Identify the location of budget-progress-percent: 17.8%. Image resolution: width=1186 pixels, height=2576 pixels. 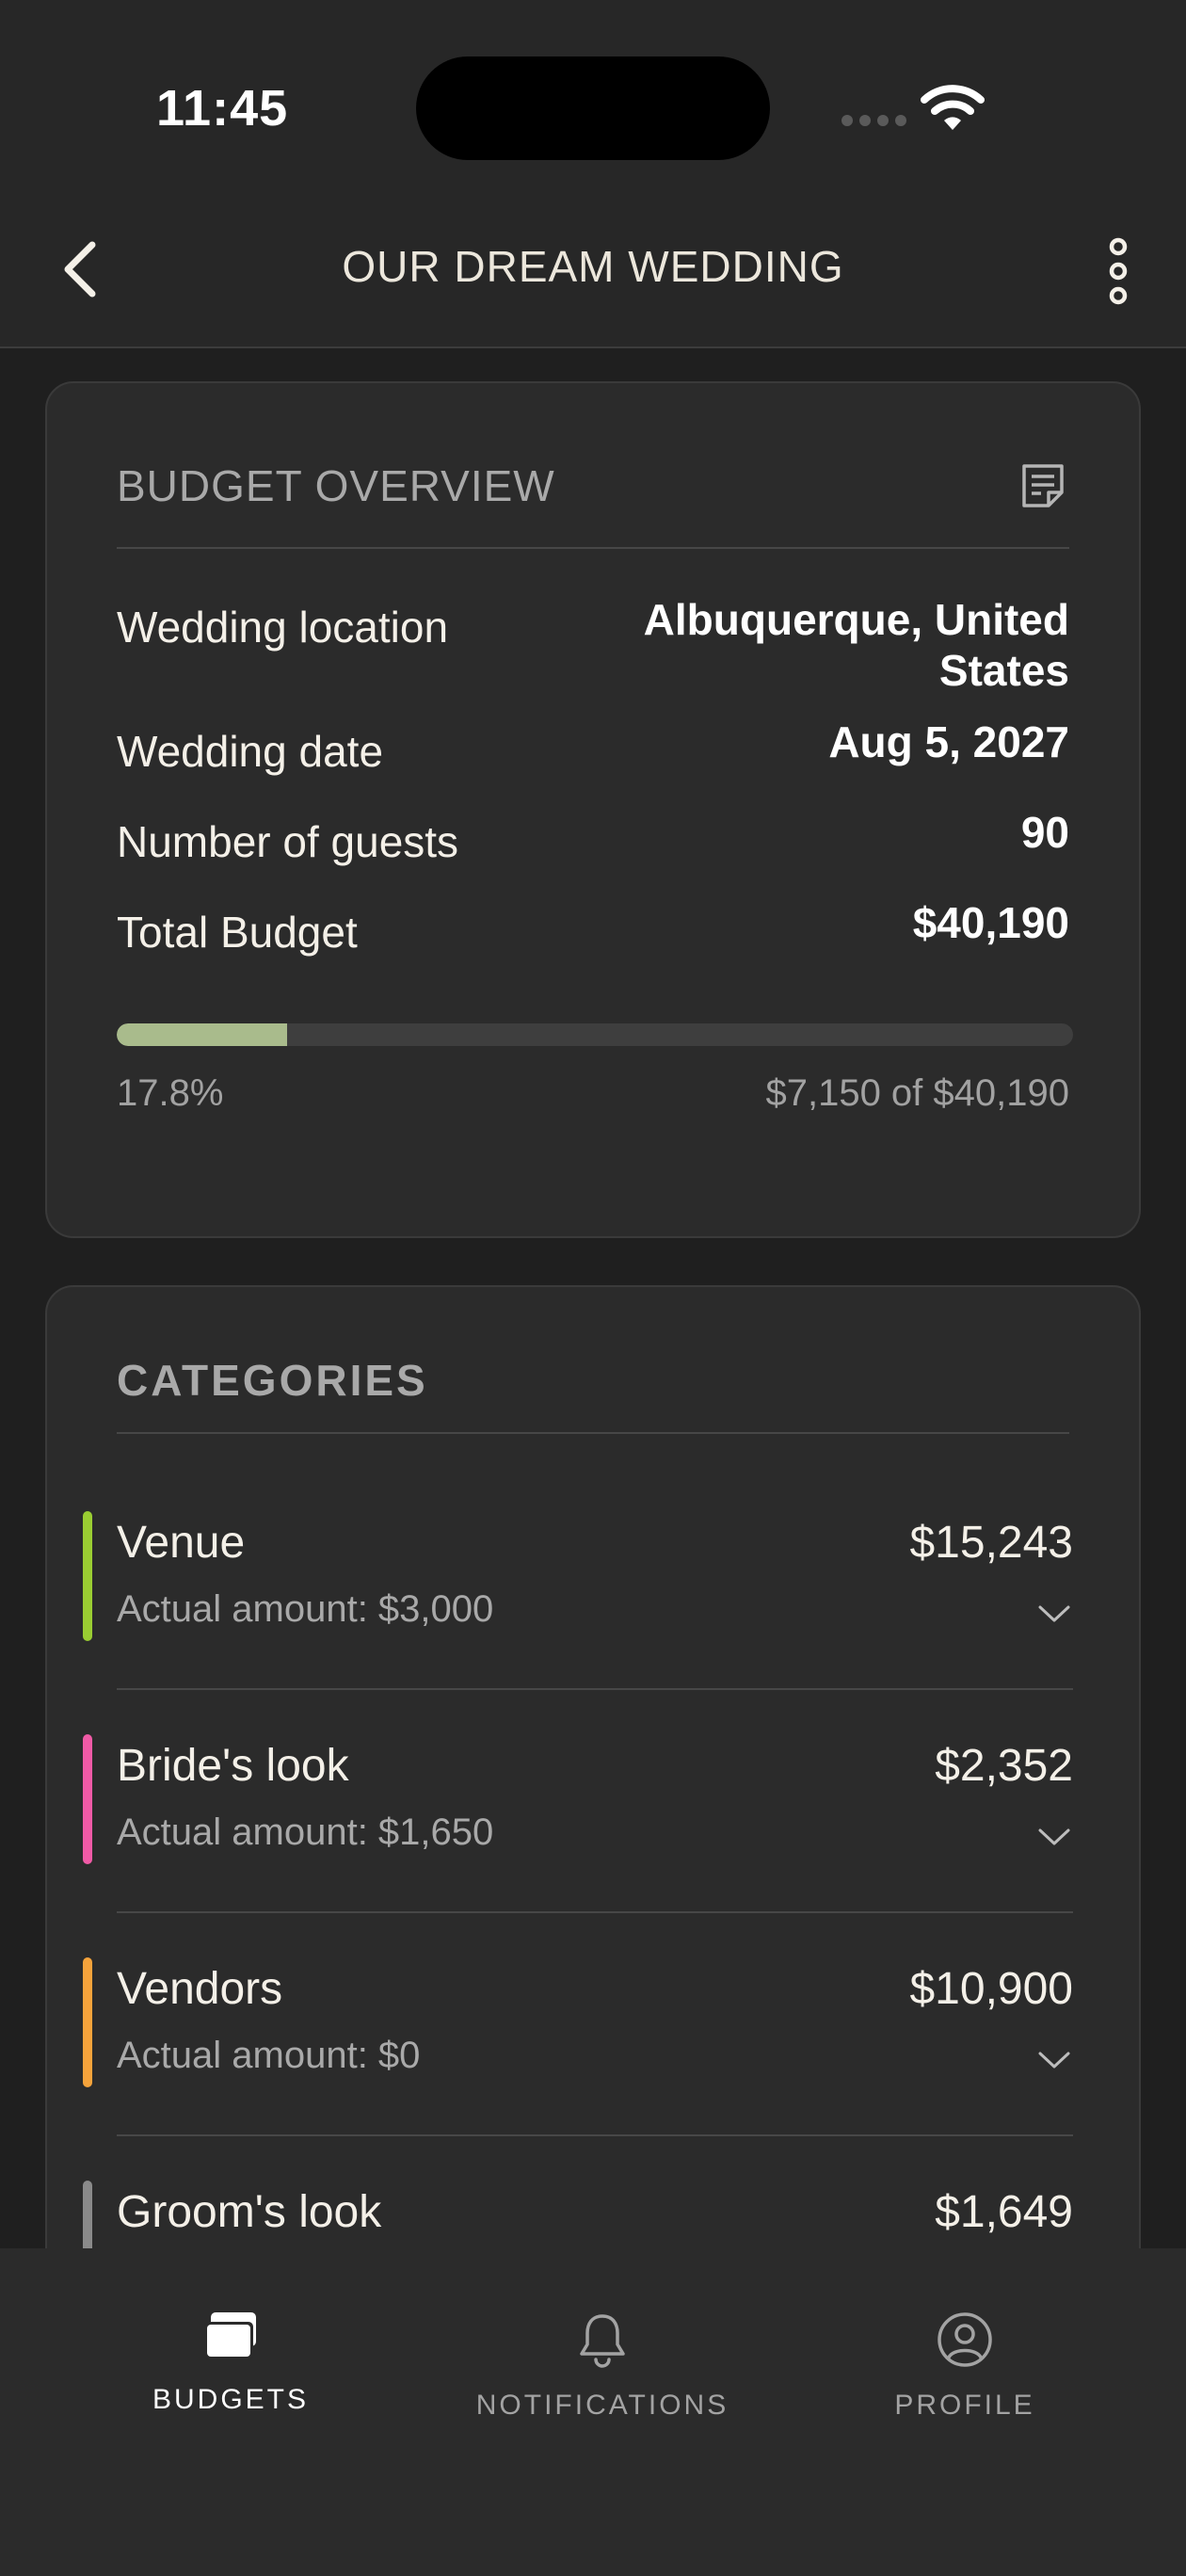
(170, 1093).